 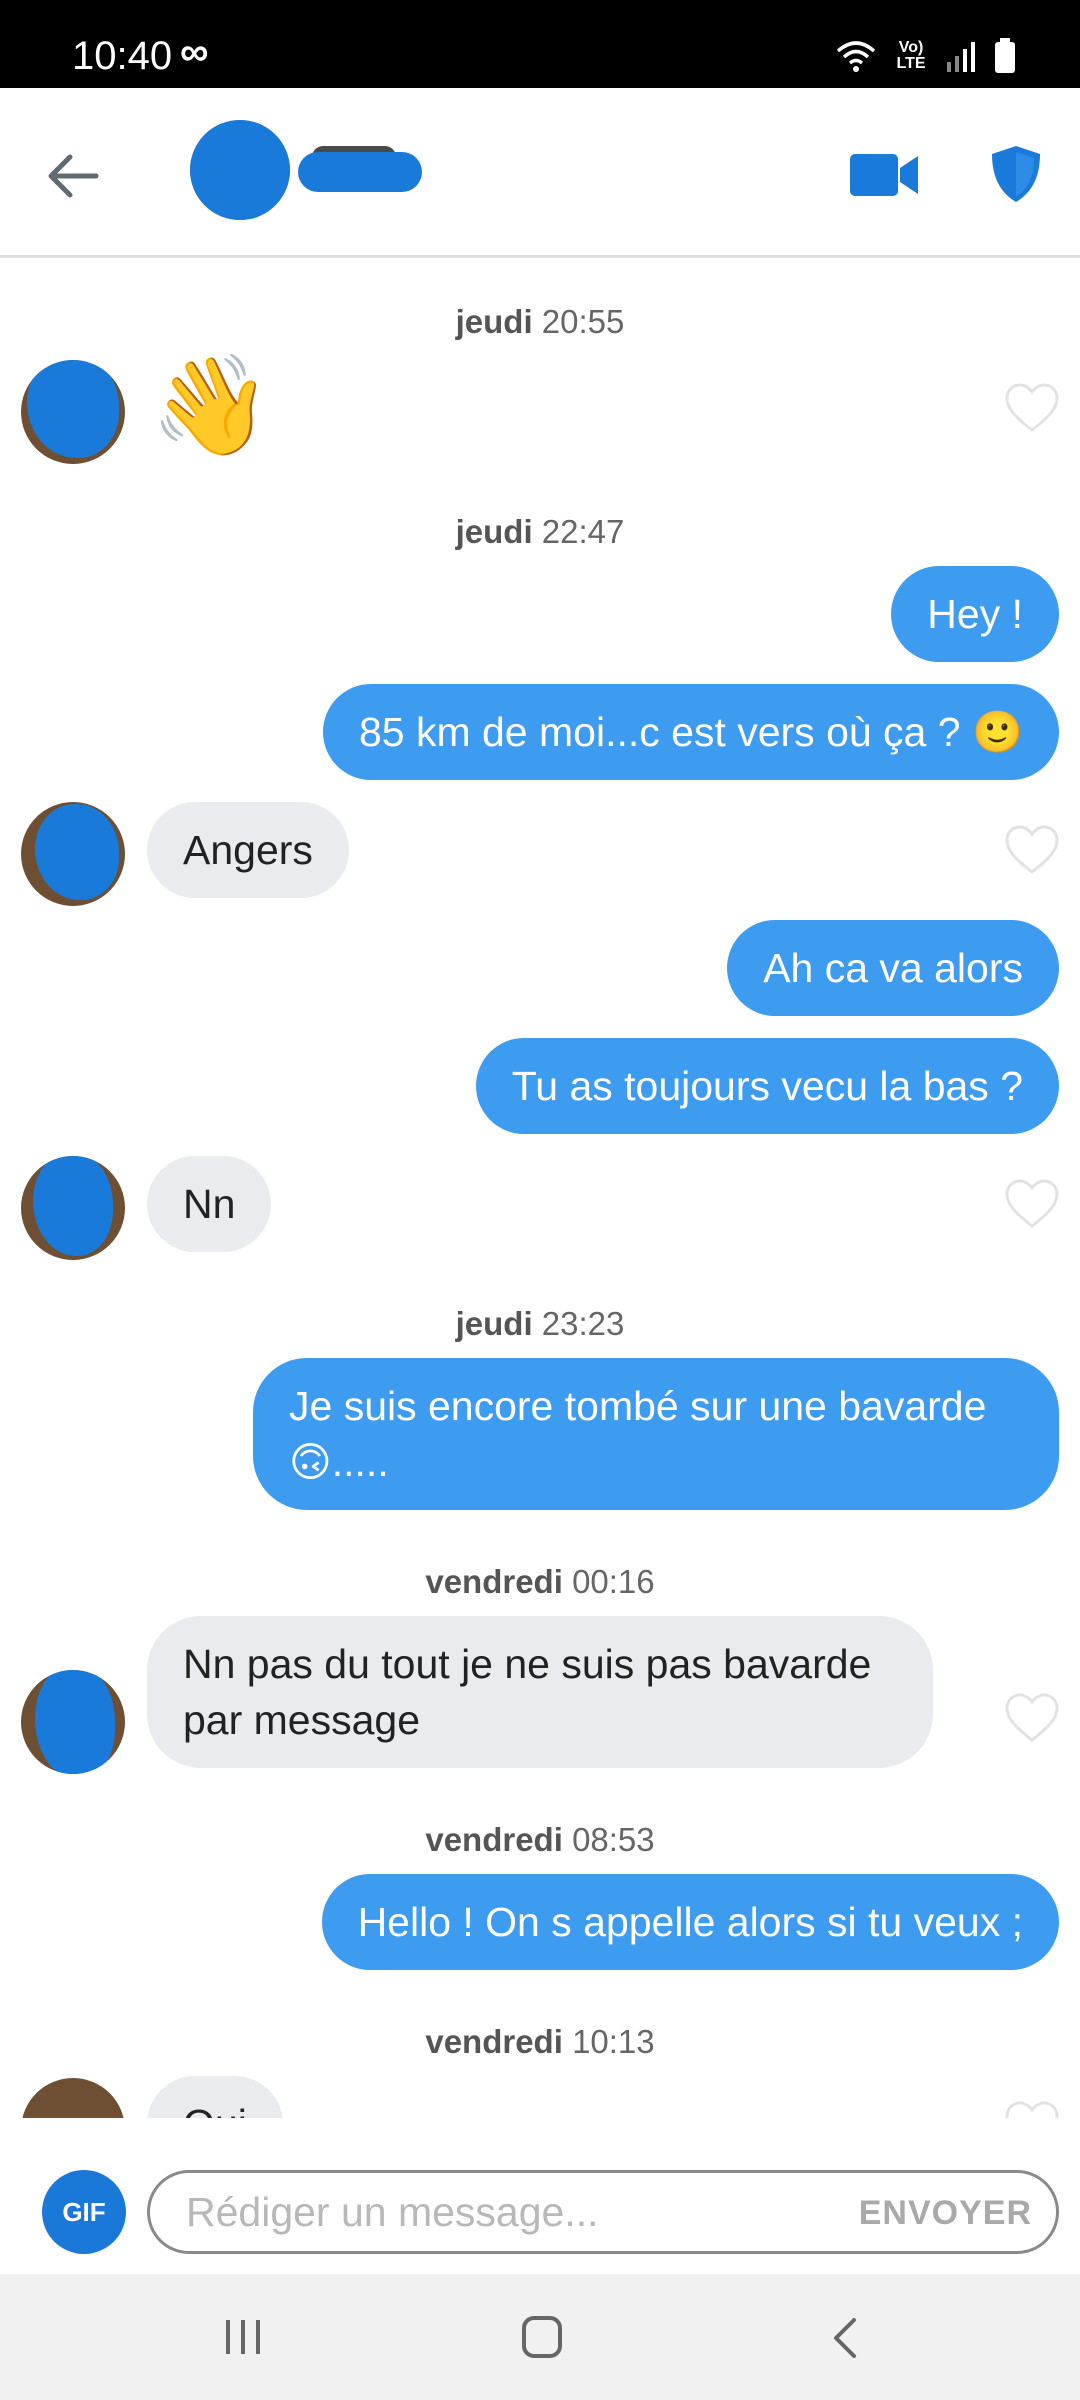 I want to click on lte-indicator: Vo) LTE, so click(x=911, y=56).